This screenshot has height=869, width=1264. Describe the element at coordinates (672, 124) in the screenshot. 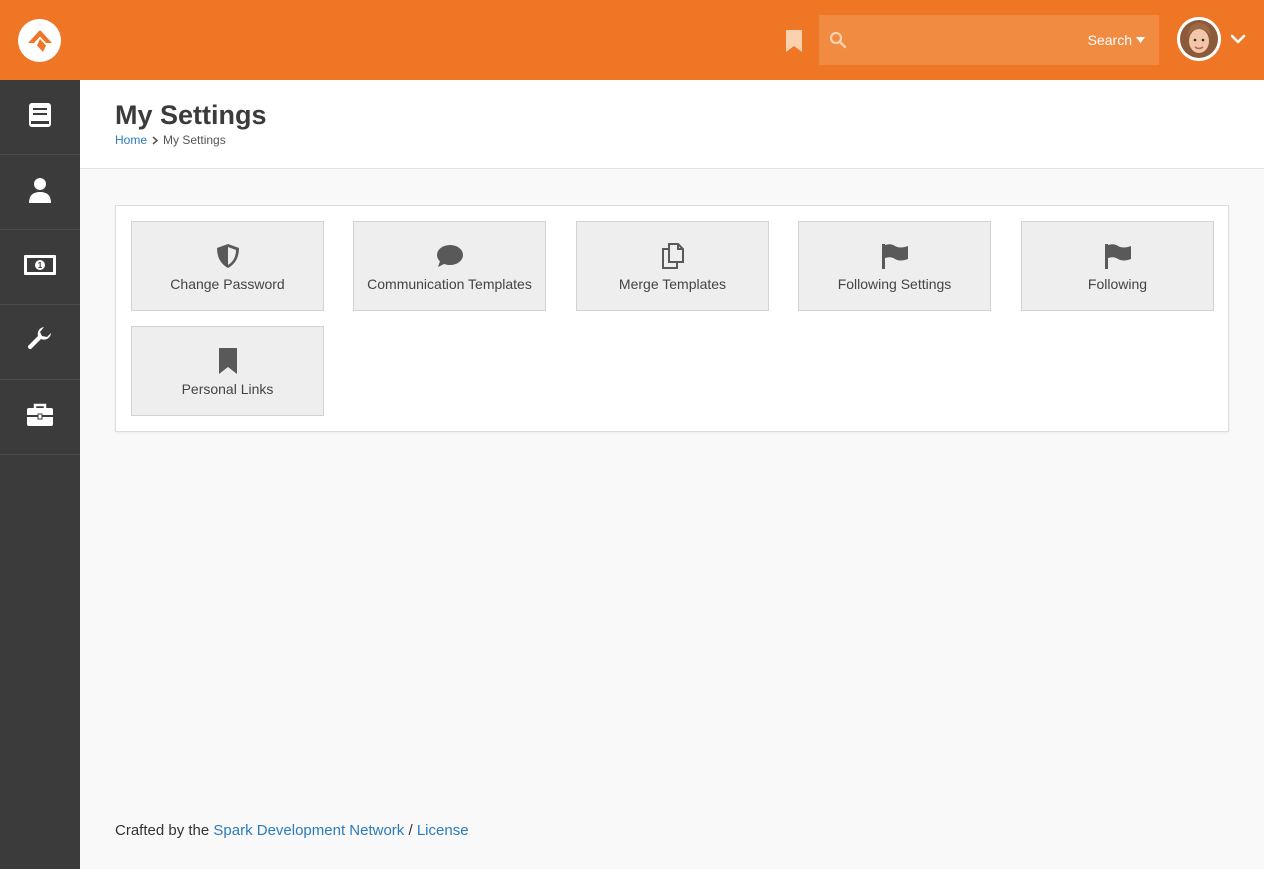

I see `page-header: My Settings Home My Settings` at that location.